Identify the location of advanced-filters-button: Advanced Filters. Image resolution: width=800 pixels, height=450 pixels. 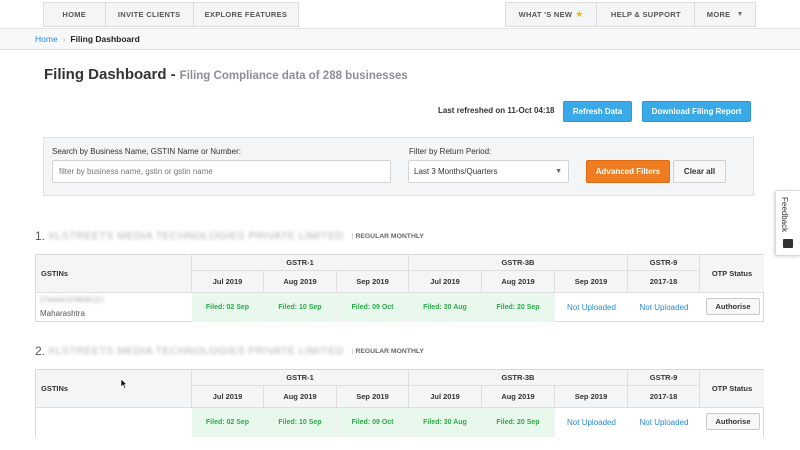
(628, 171).